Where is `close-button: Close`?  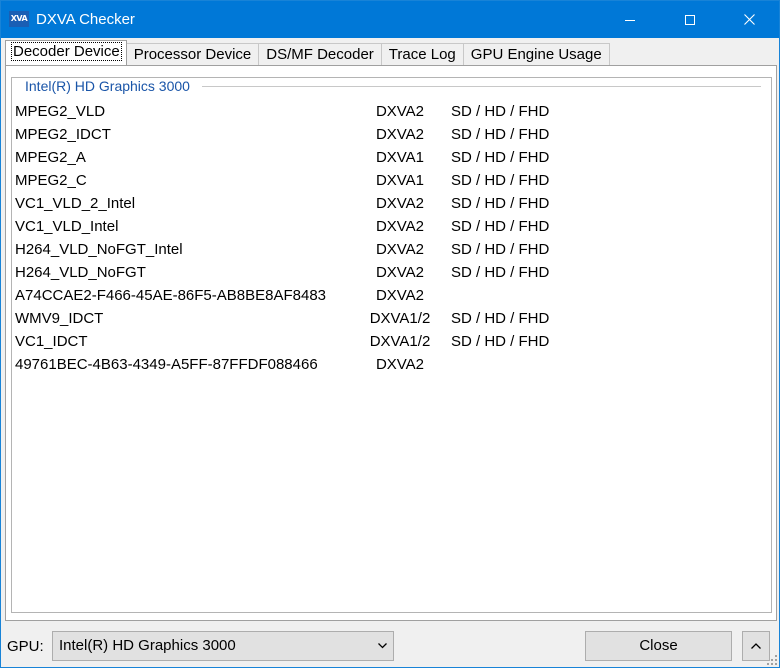
close-button: Close is located at coordinates (658, 646).